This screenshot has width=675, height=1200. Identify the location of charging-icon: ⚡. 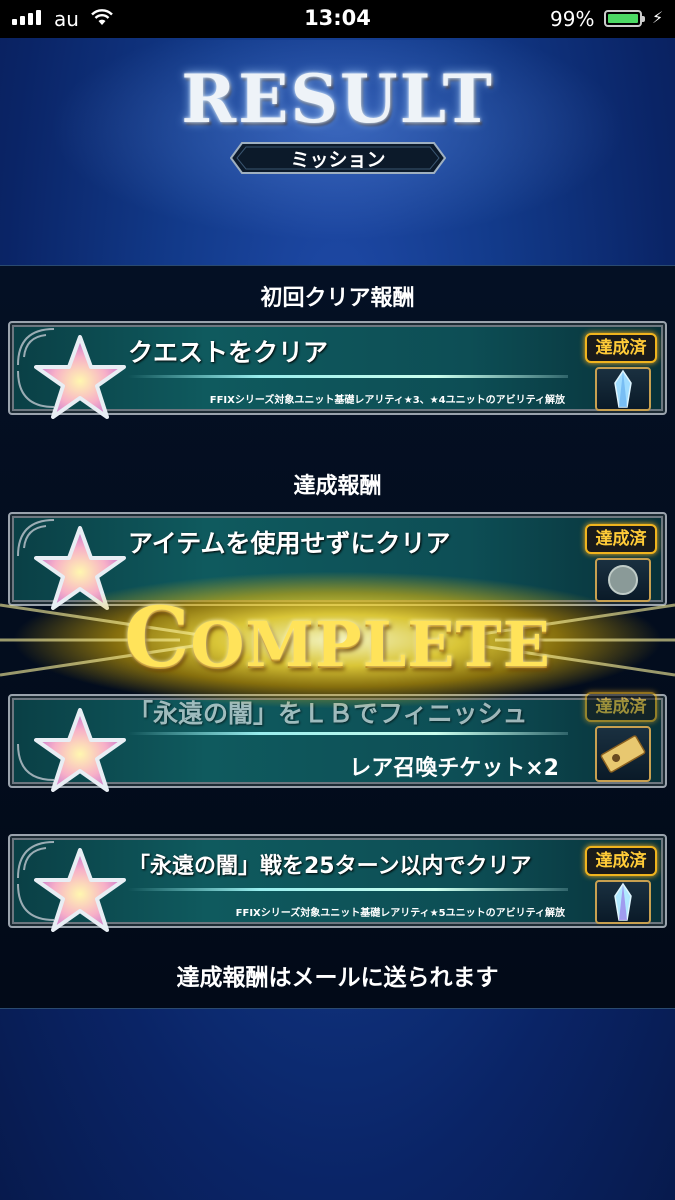
(658, 17).